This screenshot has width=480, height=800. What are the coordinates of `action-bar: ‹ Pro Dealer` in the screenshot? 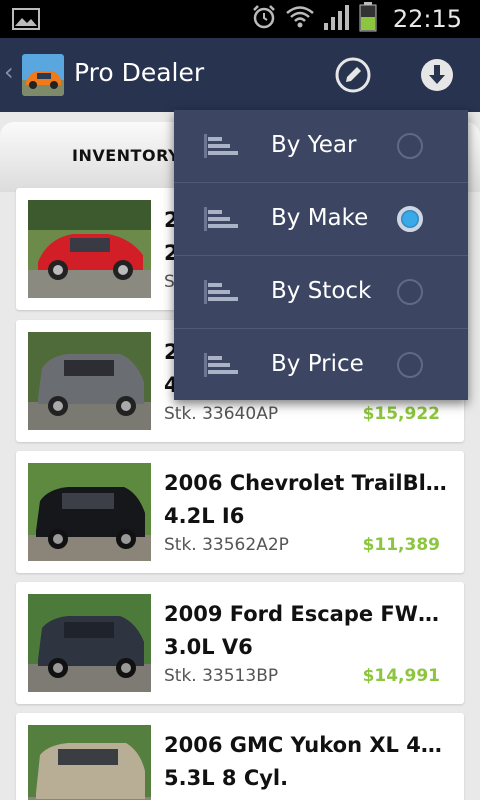 It's located at (240, 75).